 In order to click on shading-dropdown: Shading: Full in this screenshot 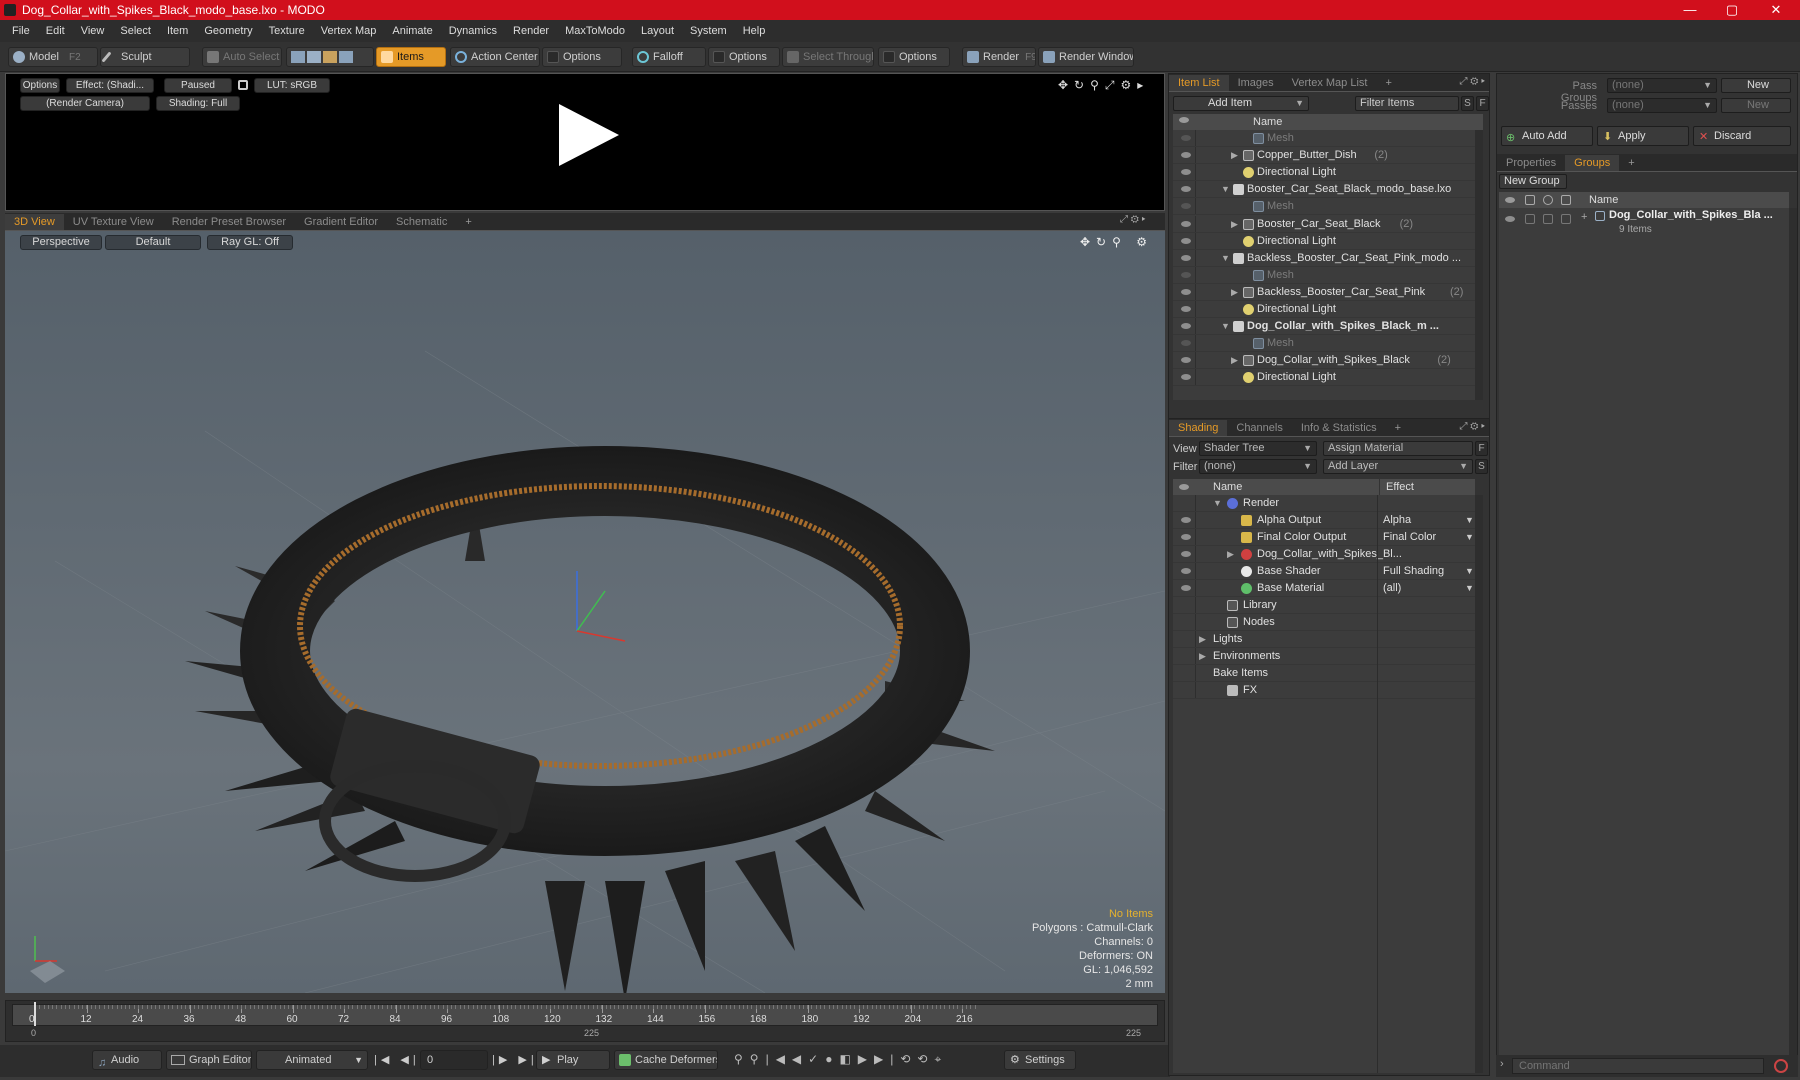, I will do `click(198, 103)`.